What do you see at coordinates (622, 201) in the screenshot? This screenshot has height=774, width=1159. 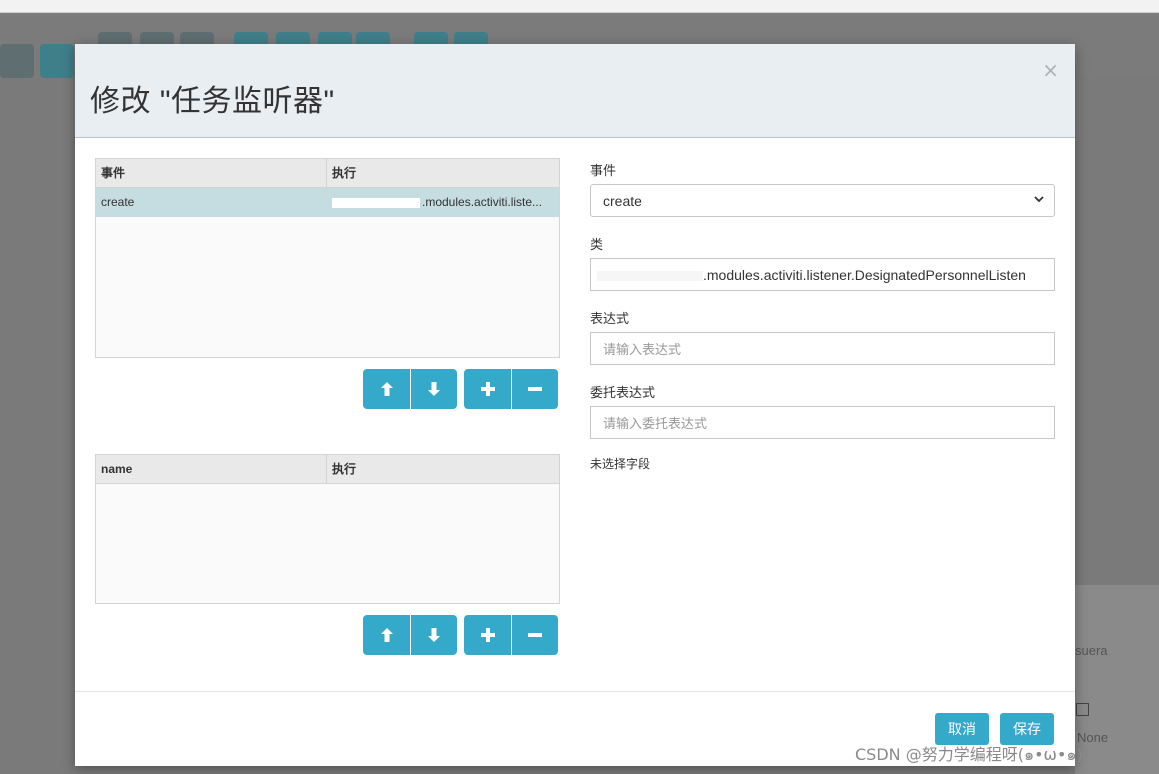 I see `event-select-value: create` at bounding box center [622, 201].